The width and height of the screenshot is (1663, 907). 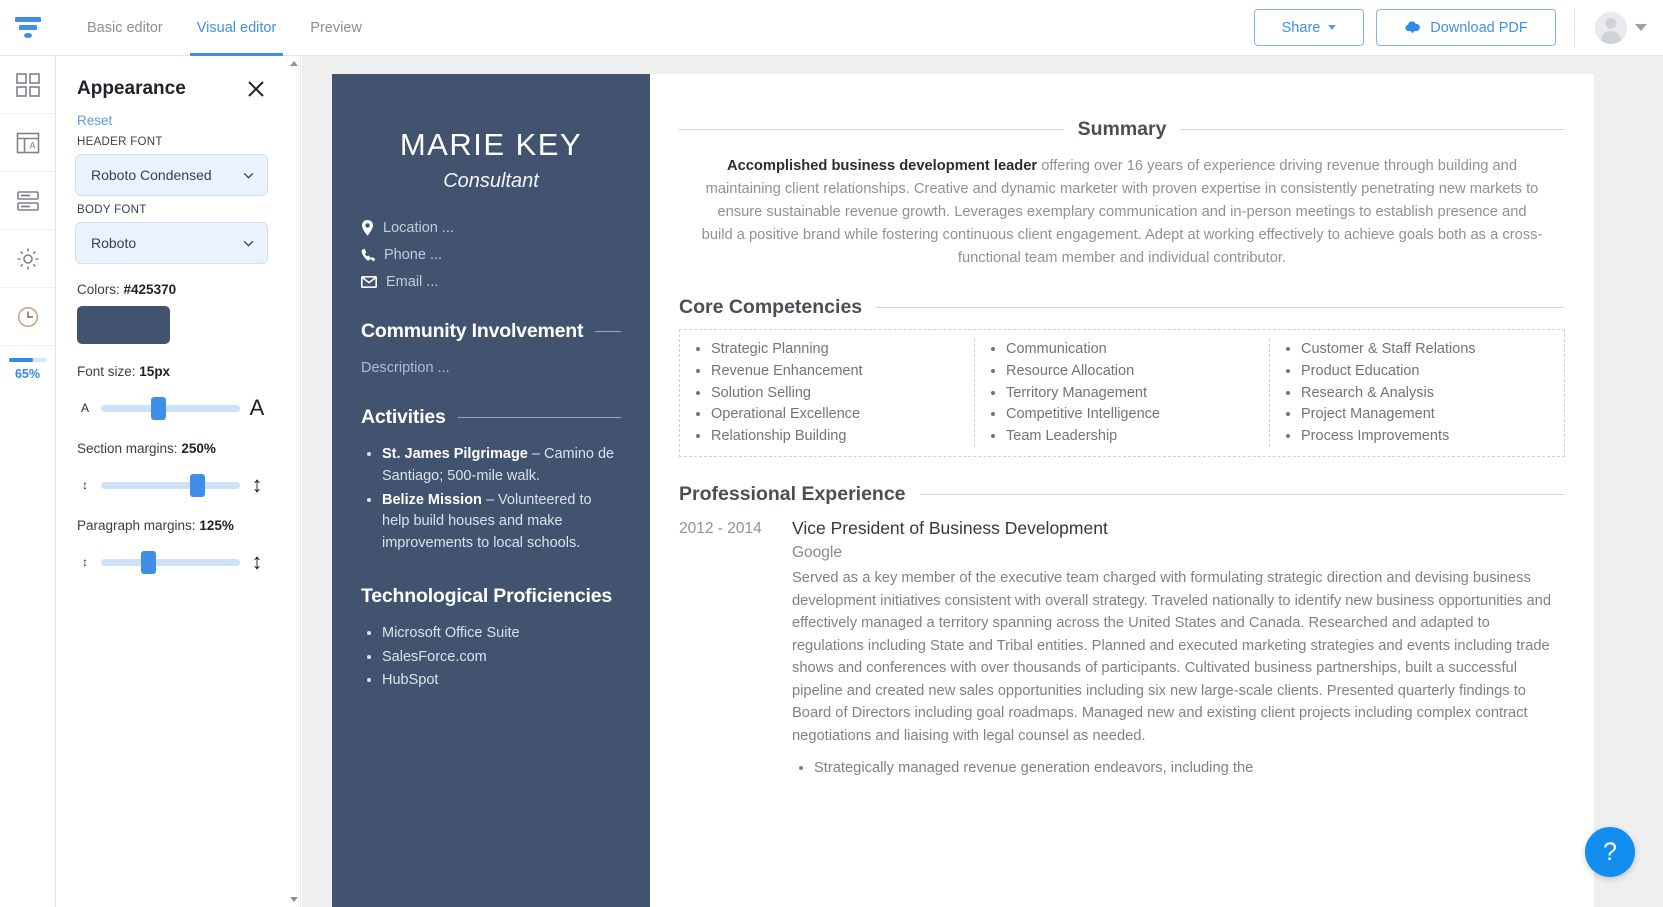 What do you see at coordinates (491, 181) in the screenshot?
I see `resume-role: Consultant` at bounding box center [491, 181].